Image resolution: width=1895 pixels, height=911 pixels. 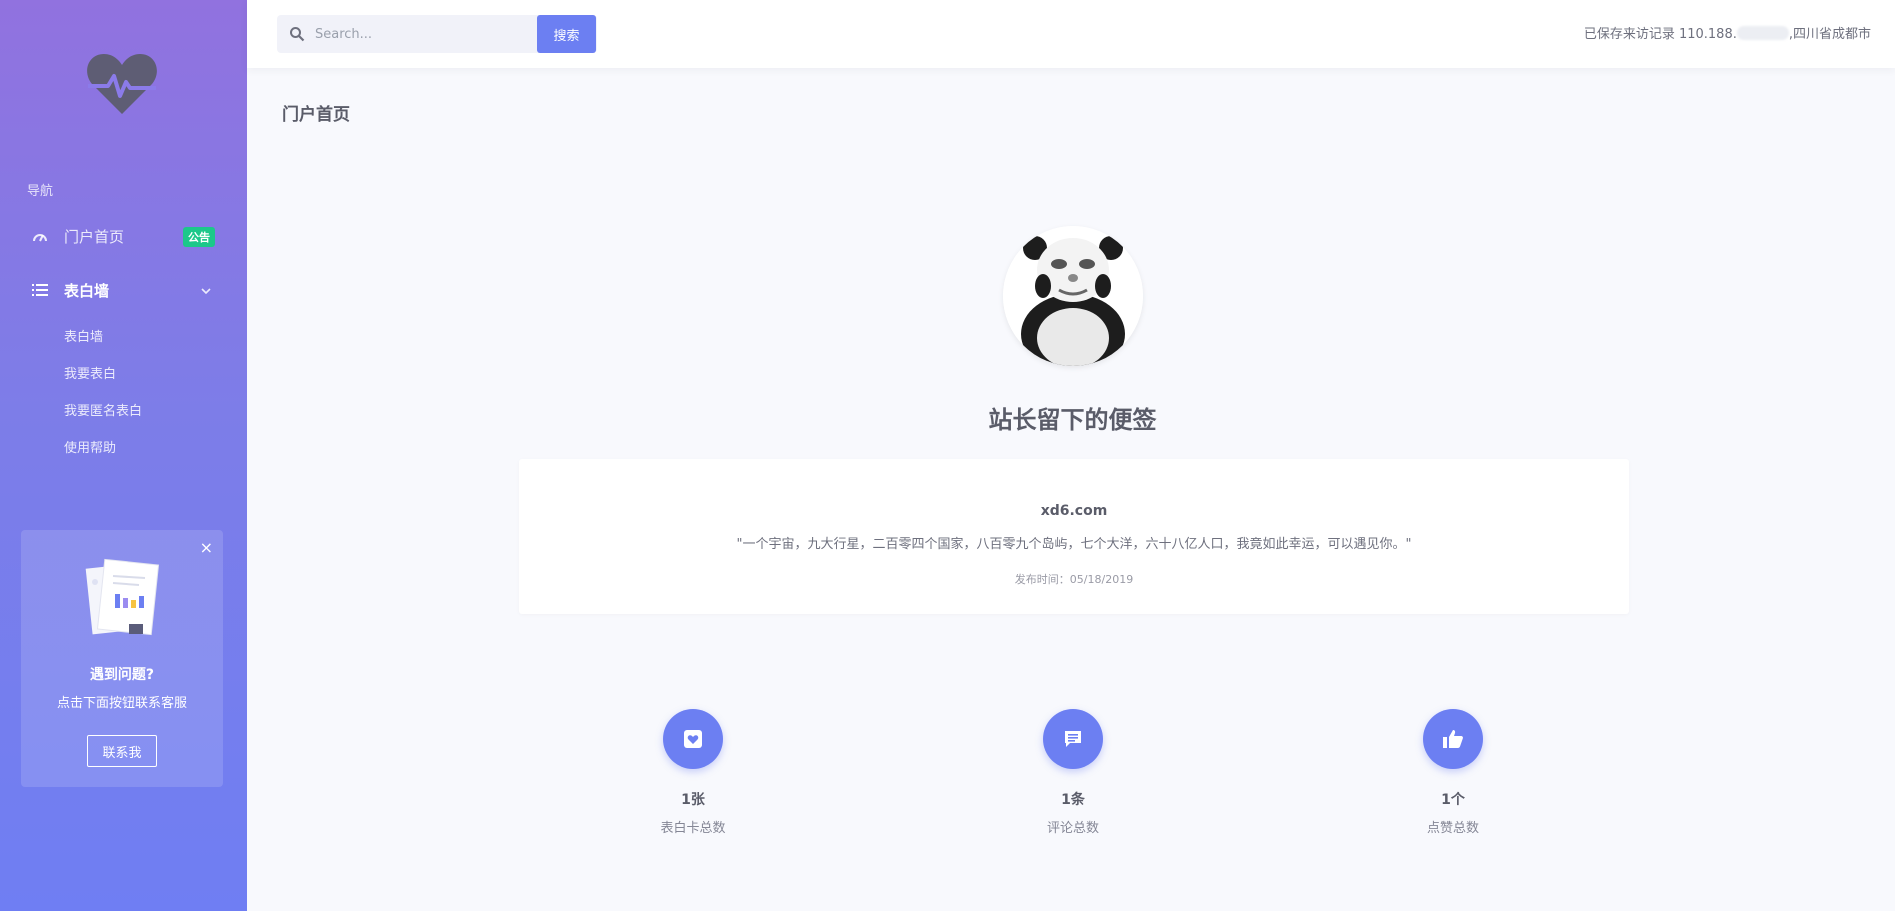 What do you see at coordinates (123, 601) in the screenshot?
I see `report-illustration-icon` at bounding box center [123, 601].